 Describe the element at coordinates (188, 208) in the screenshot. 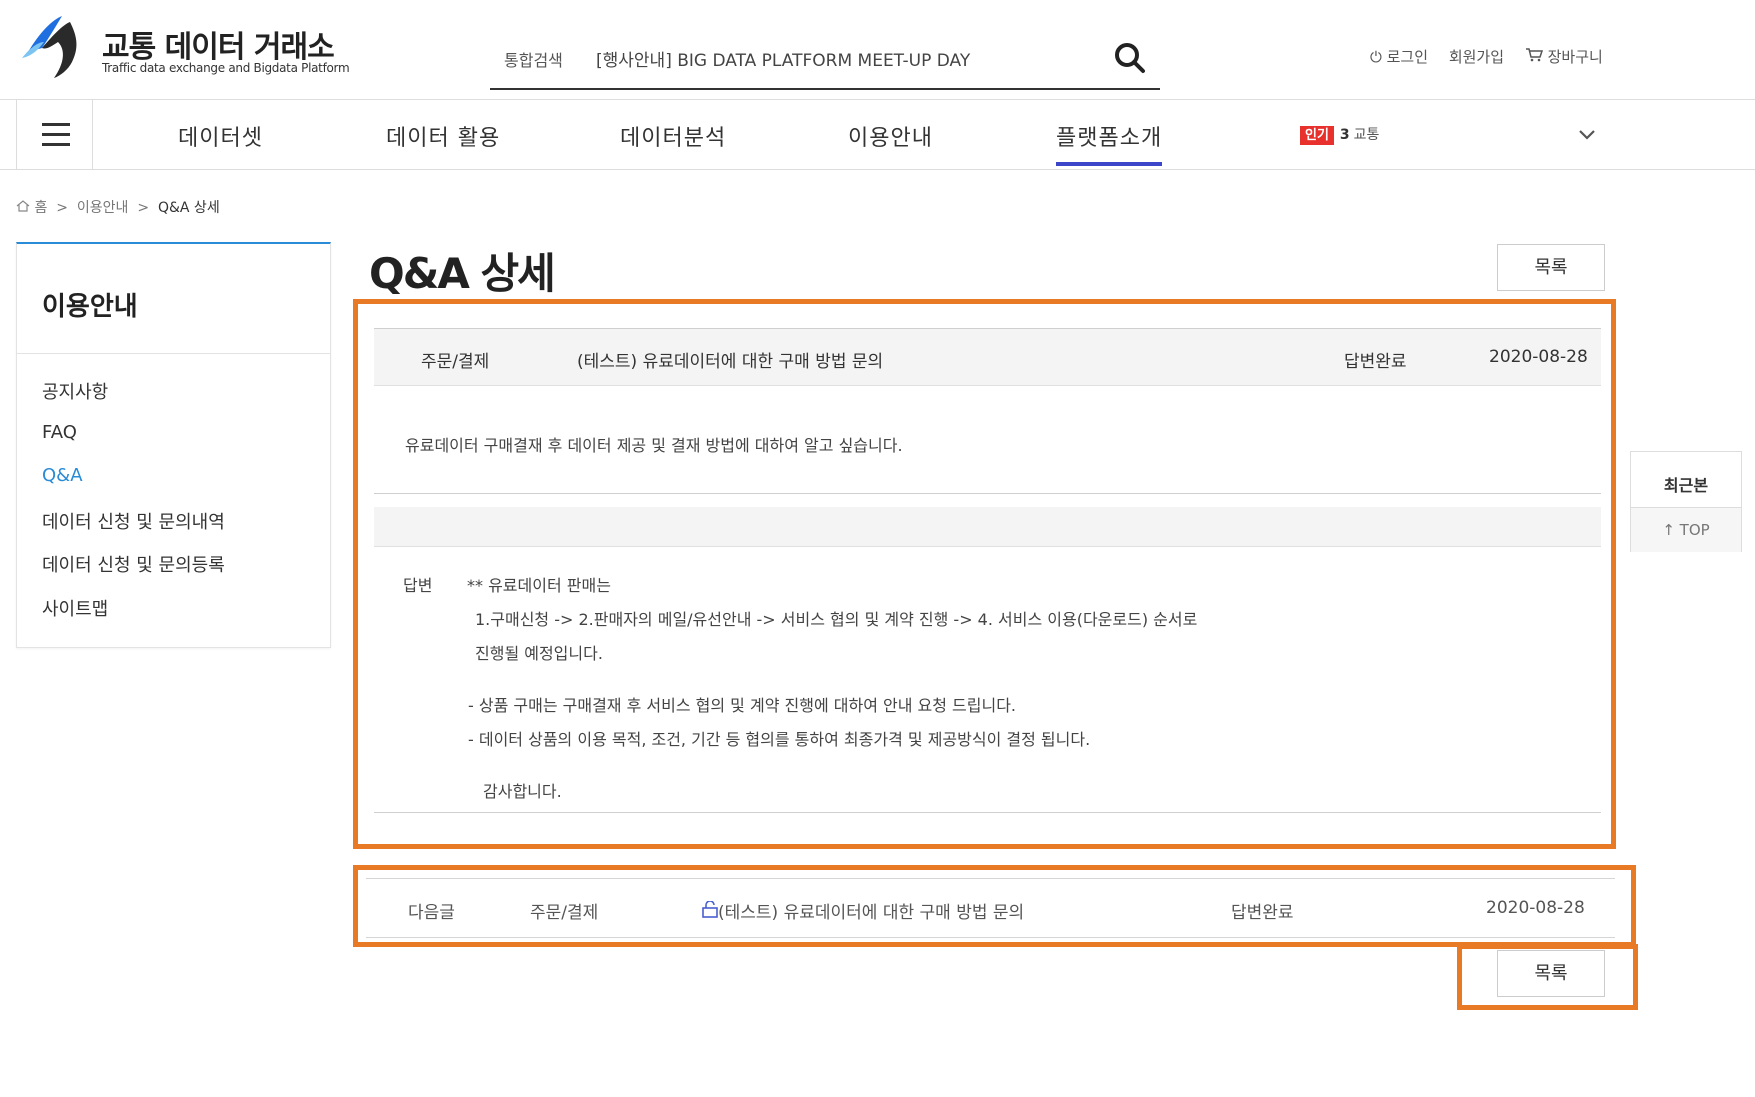

I see `breadcrumb-current: Q&A 상세` at that location.